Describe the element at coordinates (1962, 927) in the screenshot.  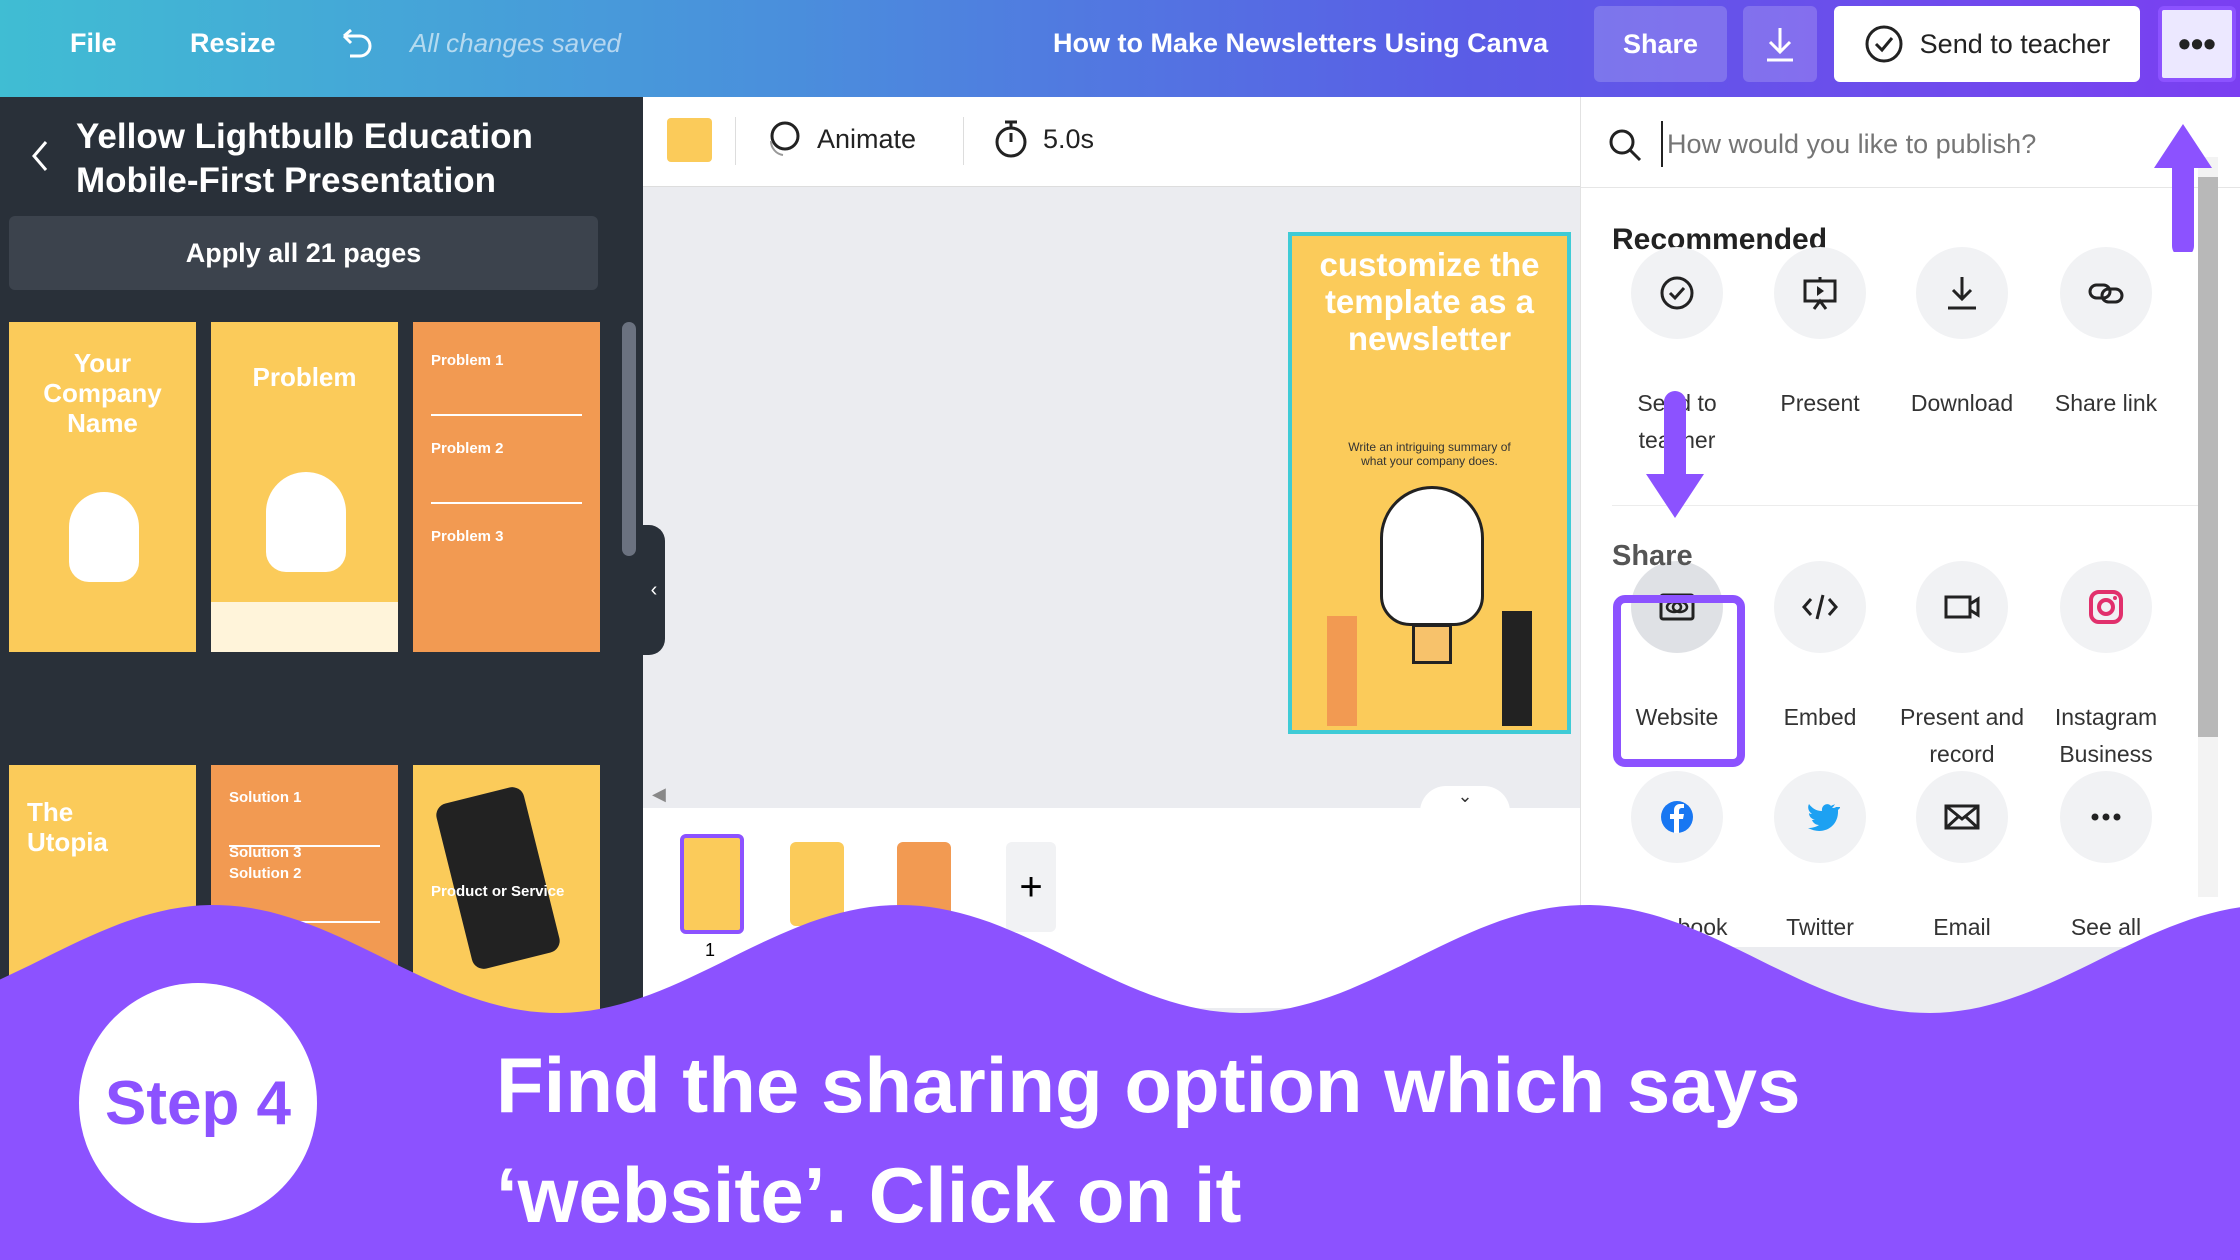
I see `option-label: Email` at that location.